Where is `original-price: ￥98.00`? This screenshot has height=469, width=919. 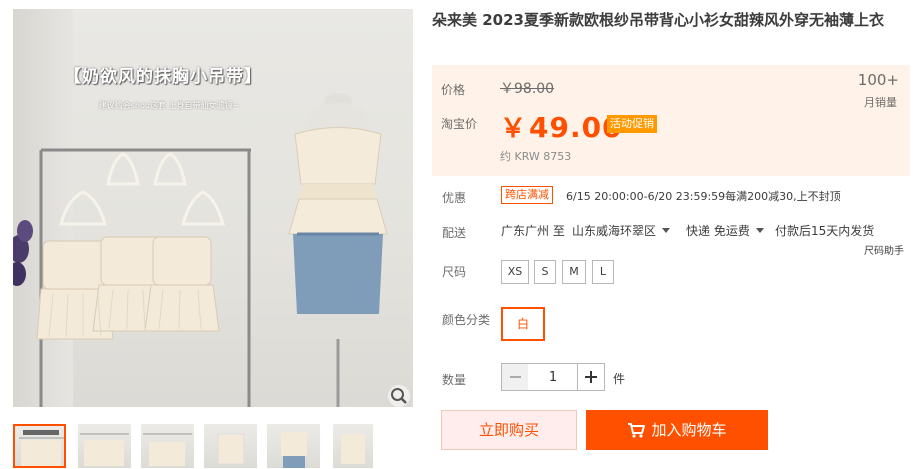 original-price: ￥98.00 is located at coordinates (527, 89).